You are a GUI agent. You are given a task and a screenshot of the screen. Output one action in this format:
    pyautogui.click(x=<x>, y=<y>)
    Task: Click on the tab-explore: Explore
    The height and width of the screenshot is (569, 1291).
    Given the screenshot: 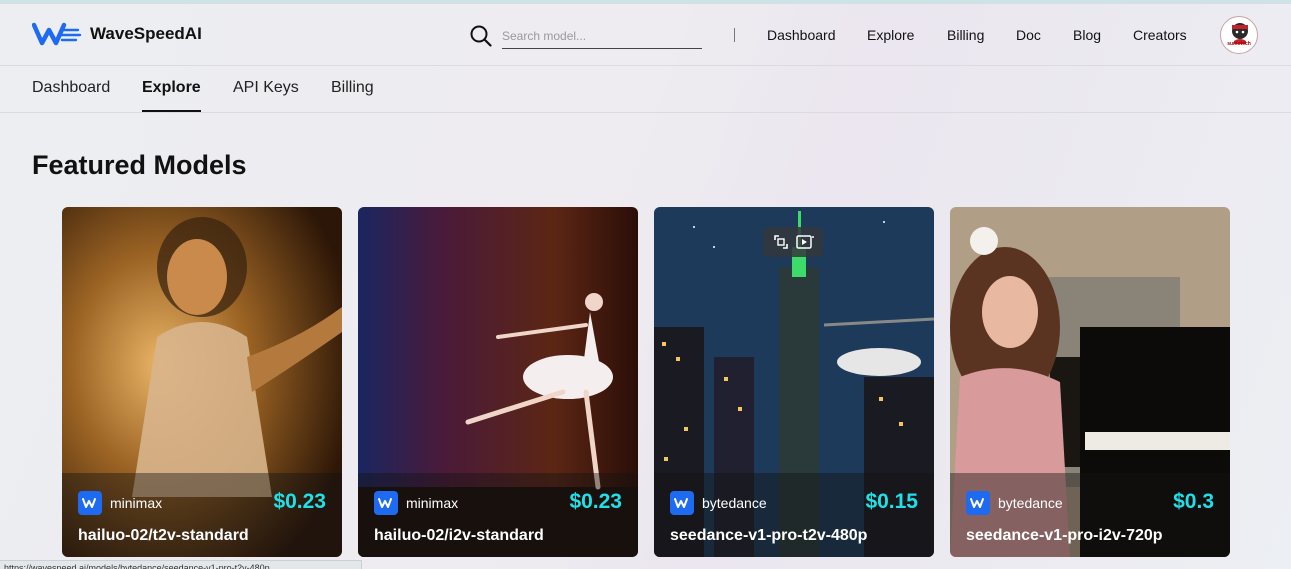 What is the action you would take?
    pyautogui.click(x=171, y=88)
    